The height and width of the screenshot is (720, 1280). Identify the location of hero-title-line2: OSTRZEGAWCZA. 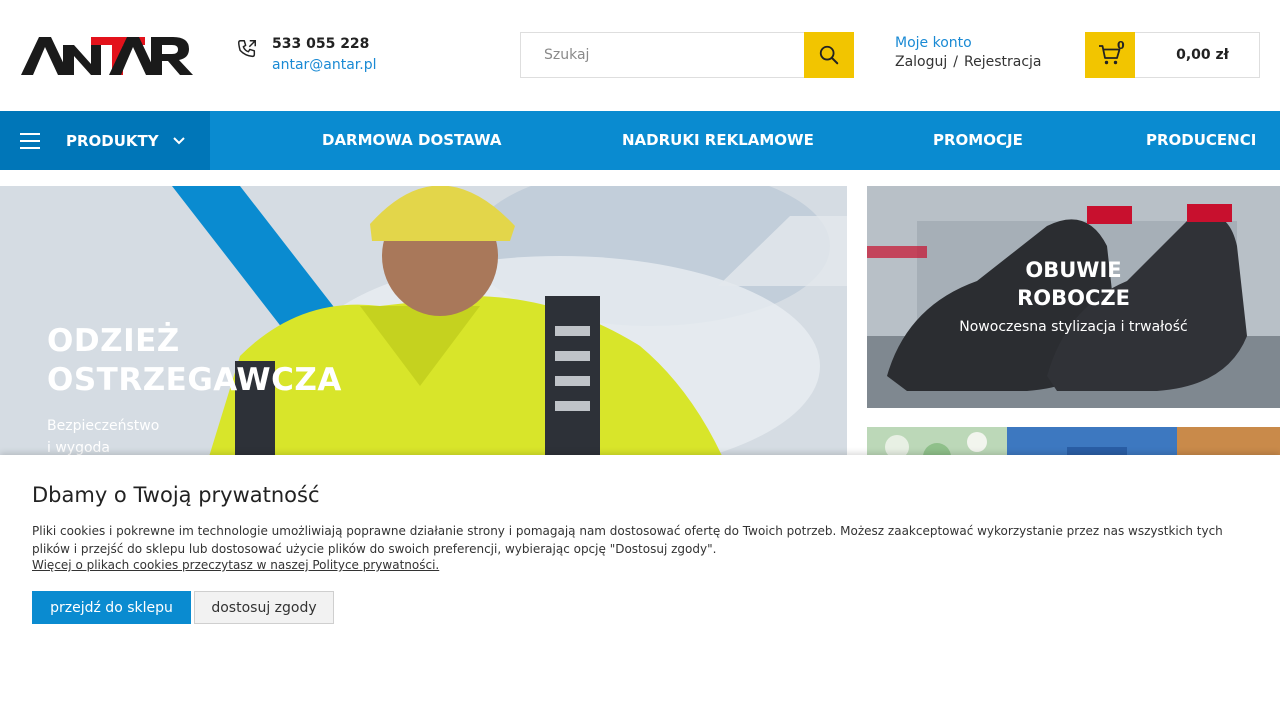
(194, 380).